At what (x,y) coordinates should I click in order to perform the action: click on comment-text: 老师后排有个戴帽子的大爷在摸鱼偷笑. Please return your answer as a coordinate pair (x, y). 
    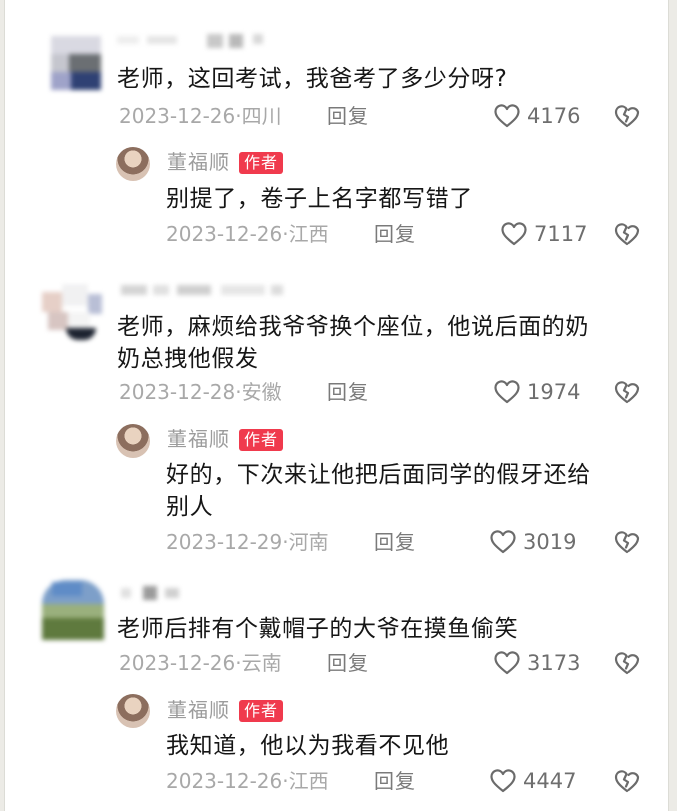
    Looking at the image, I should click on (318, 629).